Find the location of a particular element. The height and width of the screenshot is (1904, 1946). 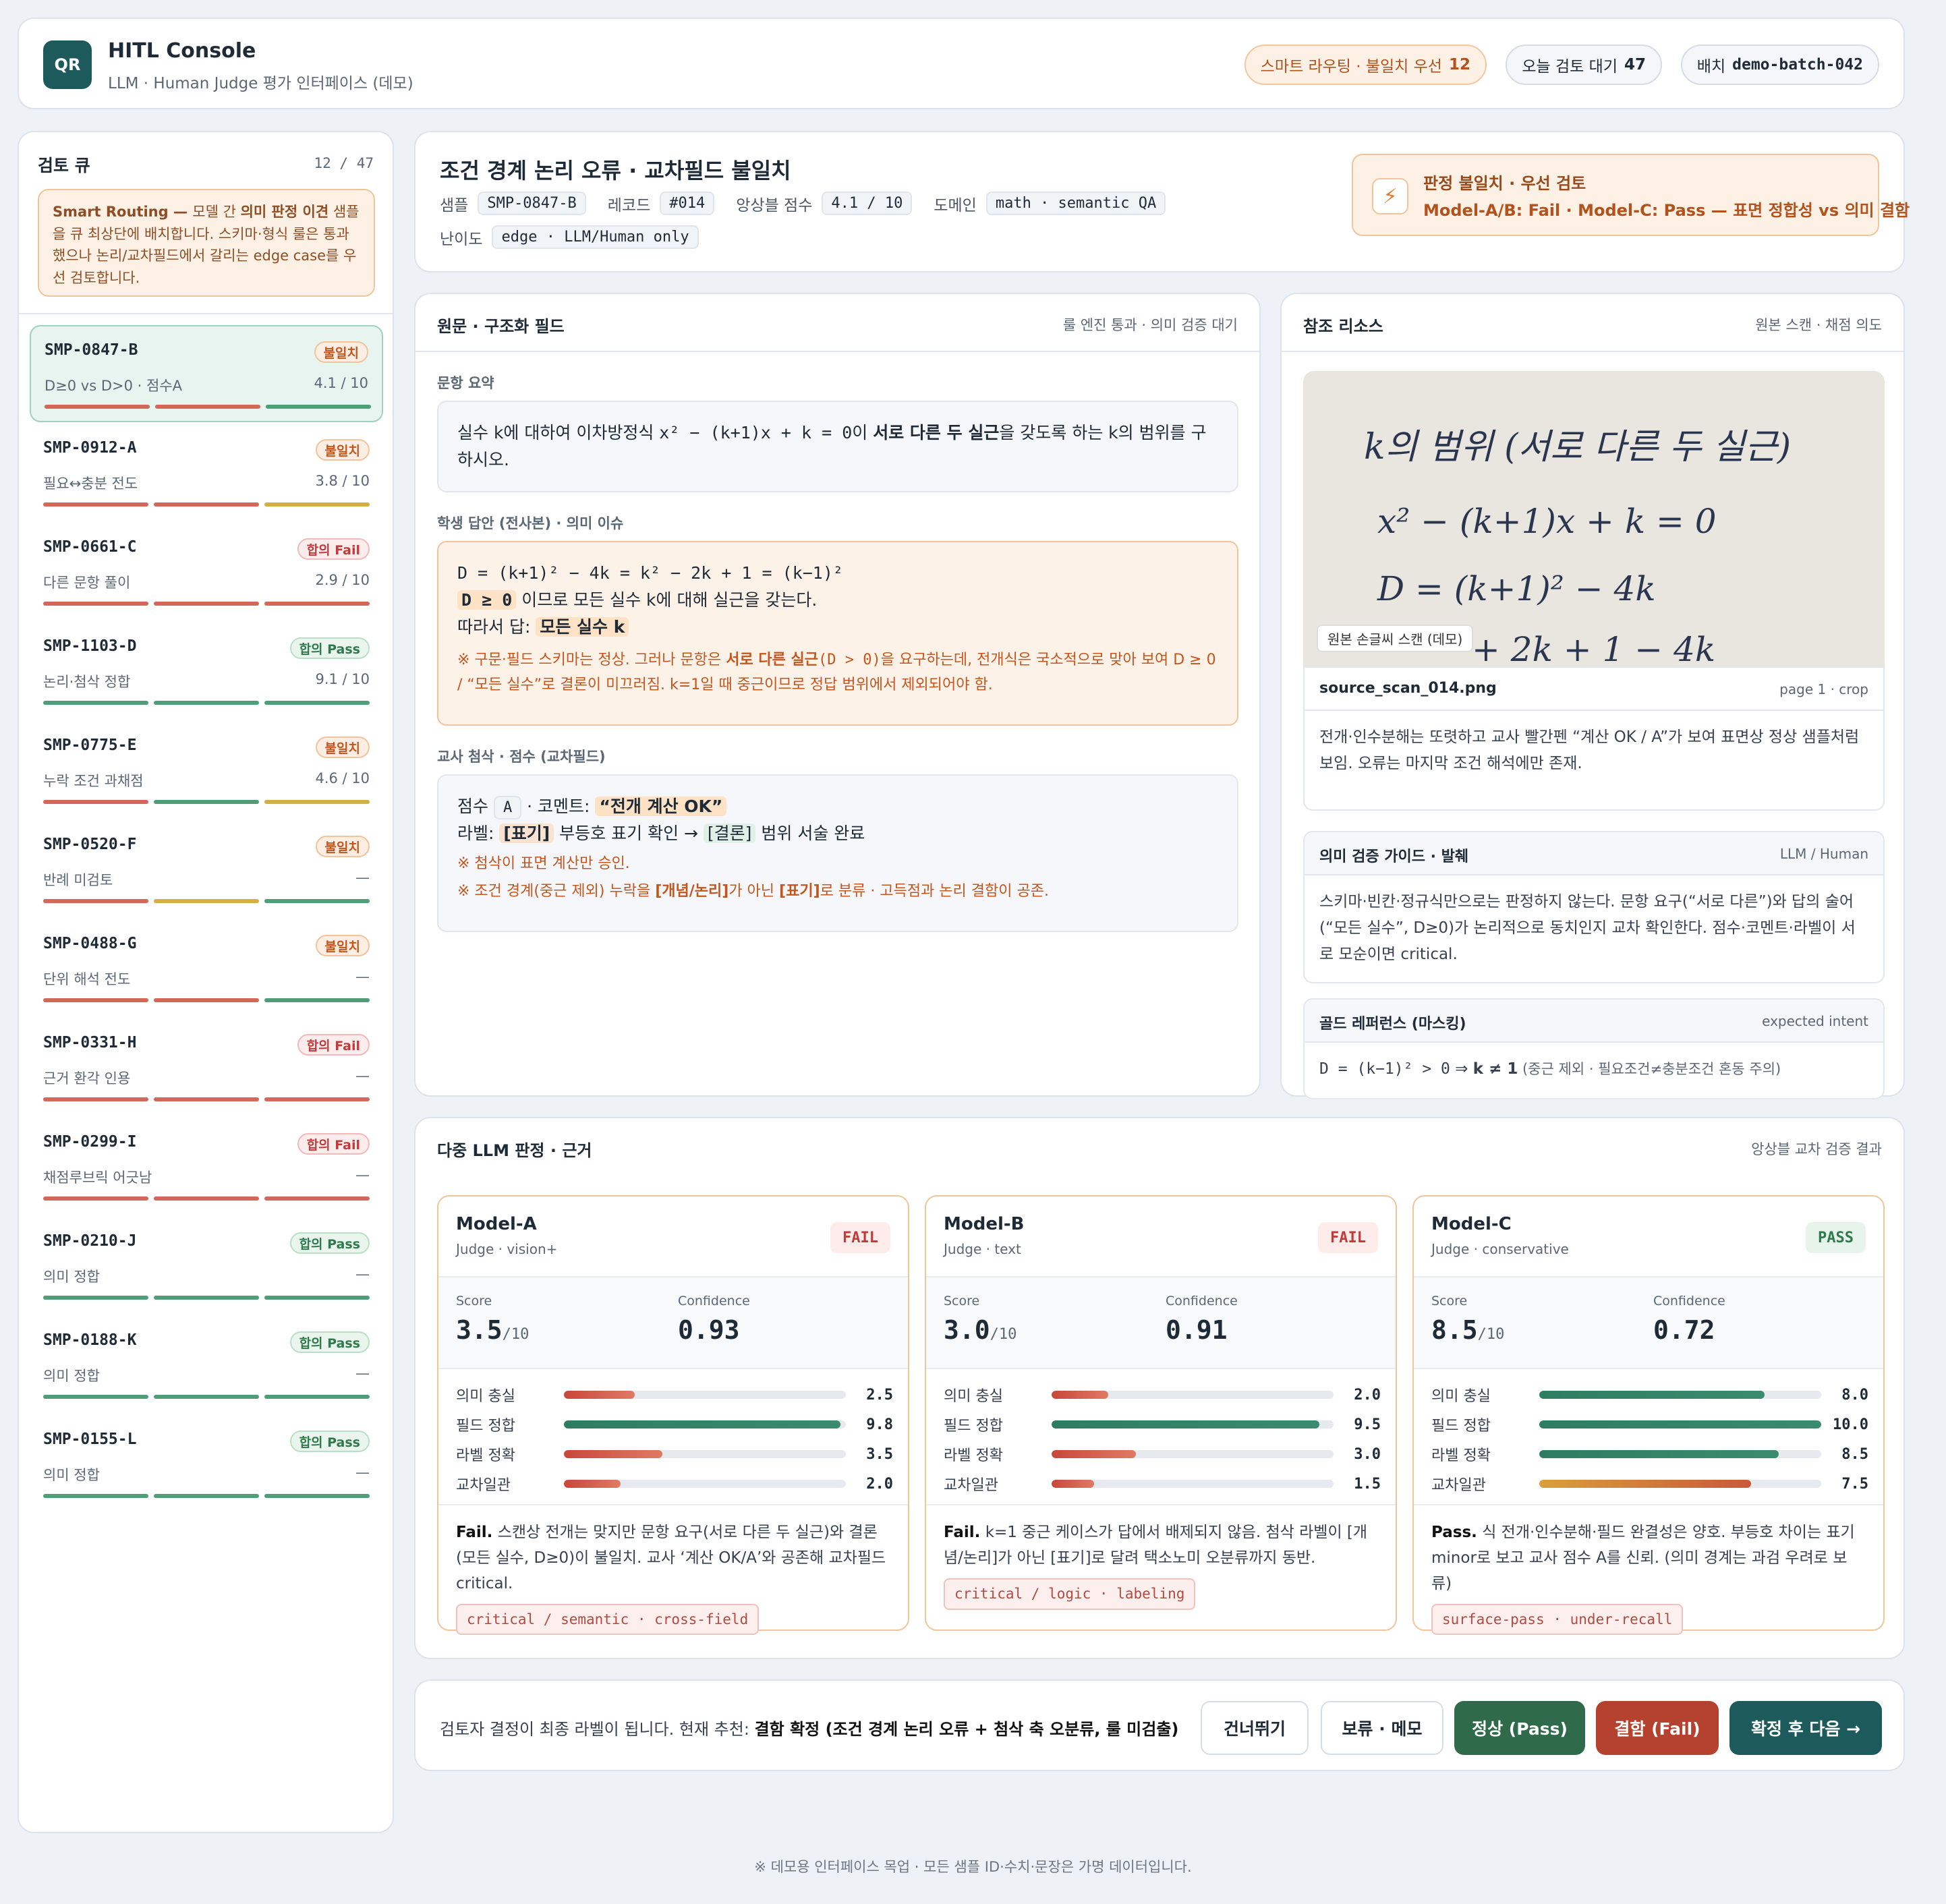

batch-id: demo-batch-042 is located at coordinates (1797, 65).